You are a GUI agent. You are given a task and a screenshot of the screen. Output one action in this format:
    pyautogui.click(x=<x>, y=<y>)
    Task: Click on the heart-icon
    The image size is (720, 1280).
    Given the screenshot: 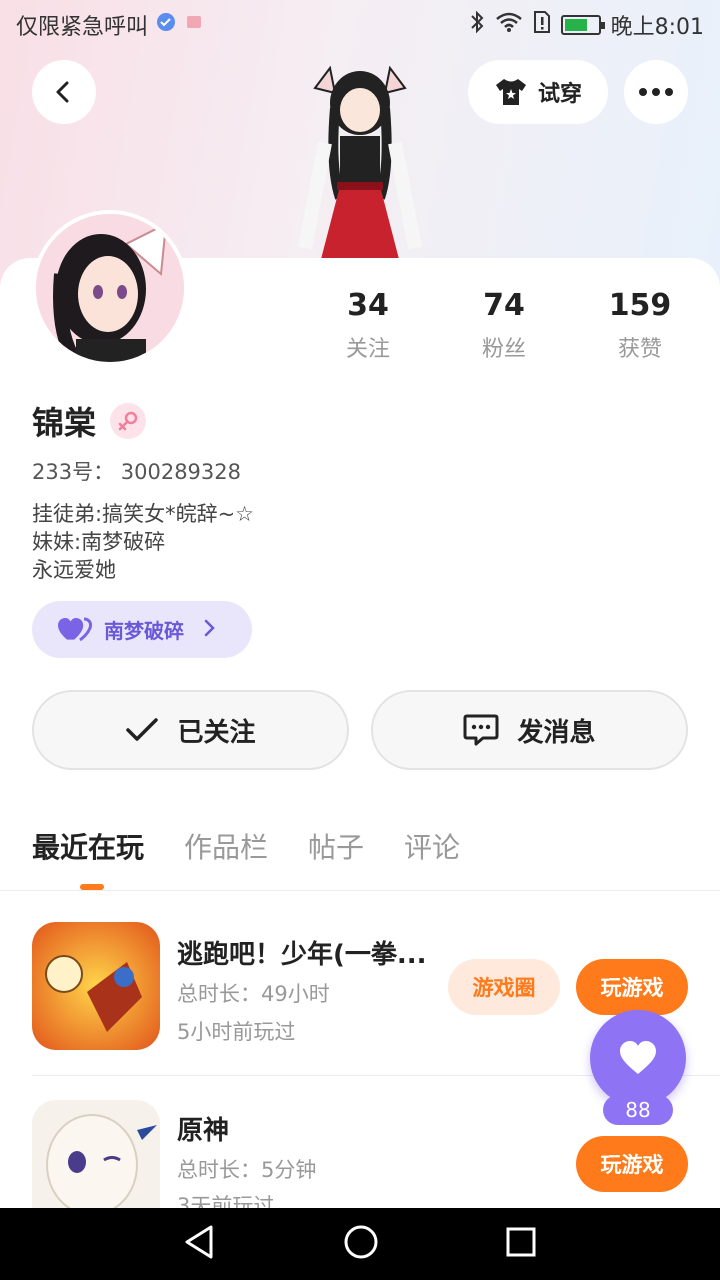 What is the action you would take?
    pyautogui.click(x=638, y=1057)
    